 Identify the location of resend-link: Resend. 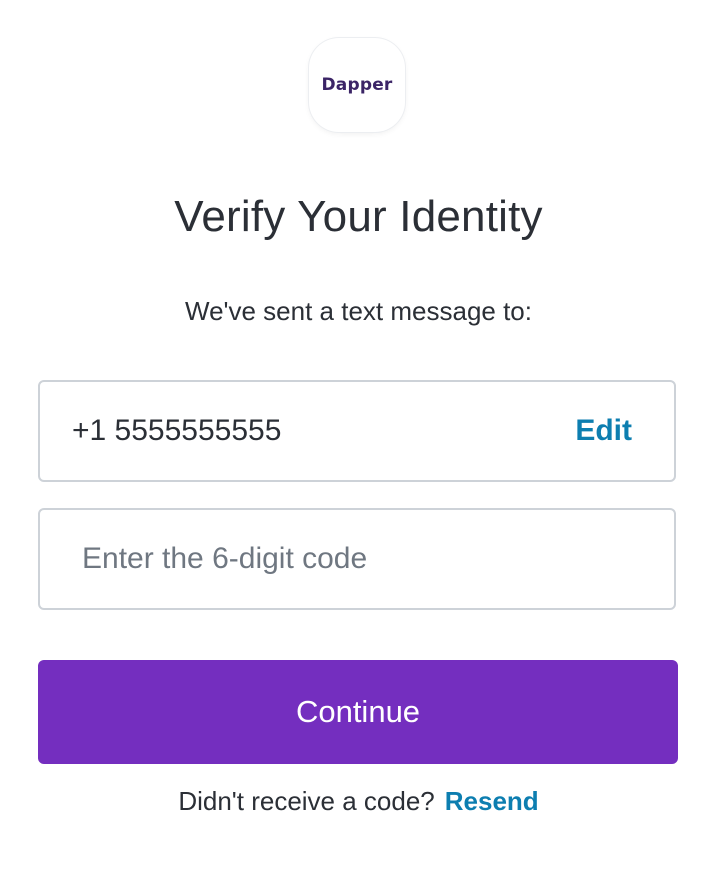
(492, 801).